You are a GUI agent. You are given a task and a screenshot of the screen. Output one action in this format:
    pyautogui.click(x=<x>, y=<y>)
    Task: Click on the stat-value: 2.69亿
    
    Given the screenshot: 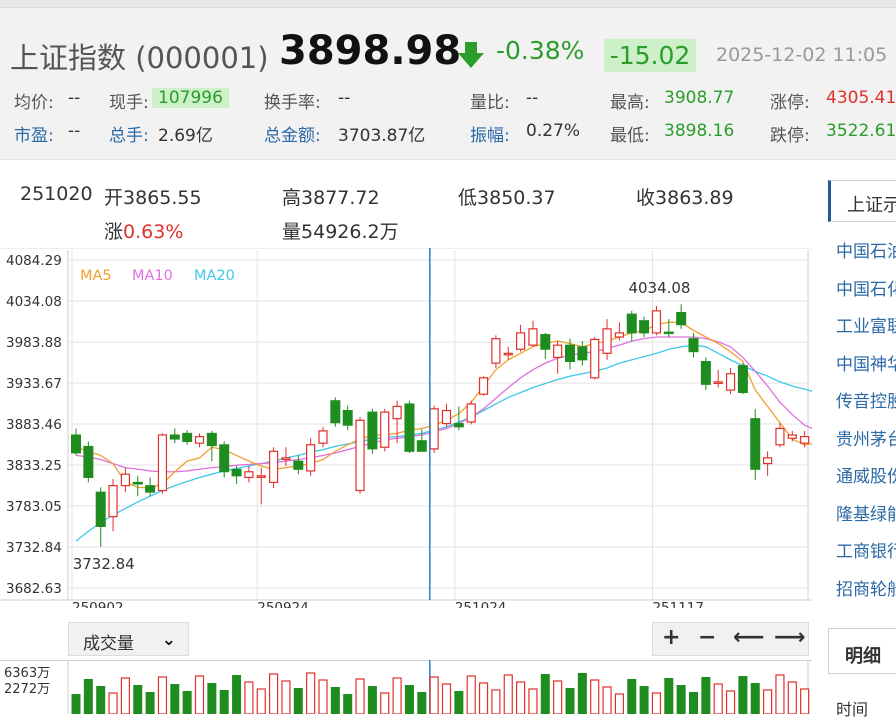 What is the action you would take?
    pyautogui.click(x=185, y=136)
    